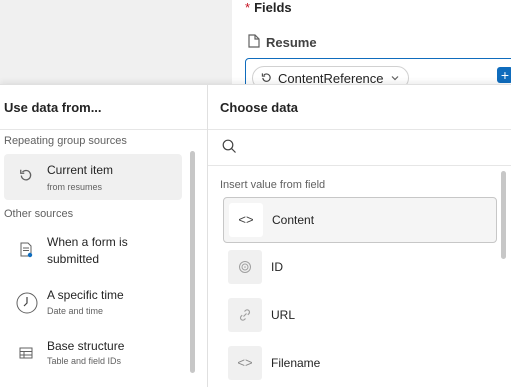 Image resolution: width=511 pixels, height=387 pixels. I want to click on link-icon, so click(245, 315).